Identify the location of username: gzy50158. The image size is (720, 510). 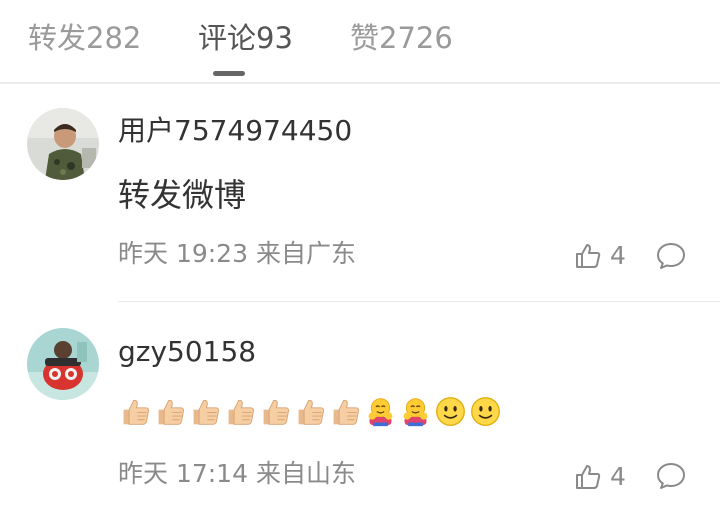
(187, 352).